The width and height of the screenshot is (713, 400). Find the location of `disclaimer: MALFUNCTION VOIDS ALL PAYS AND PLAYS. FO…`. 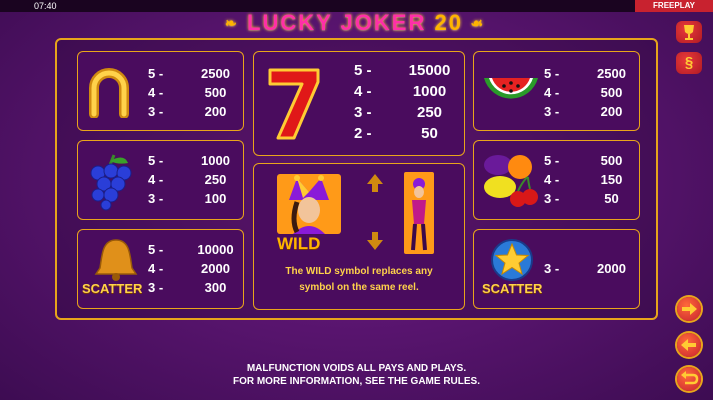

disclaimer: MALFUNCTION VOIDS ALL PAYS AND PLAYS. FO… is located at coordinates (356, 375).